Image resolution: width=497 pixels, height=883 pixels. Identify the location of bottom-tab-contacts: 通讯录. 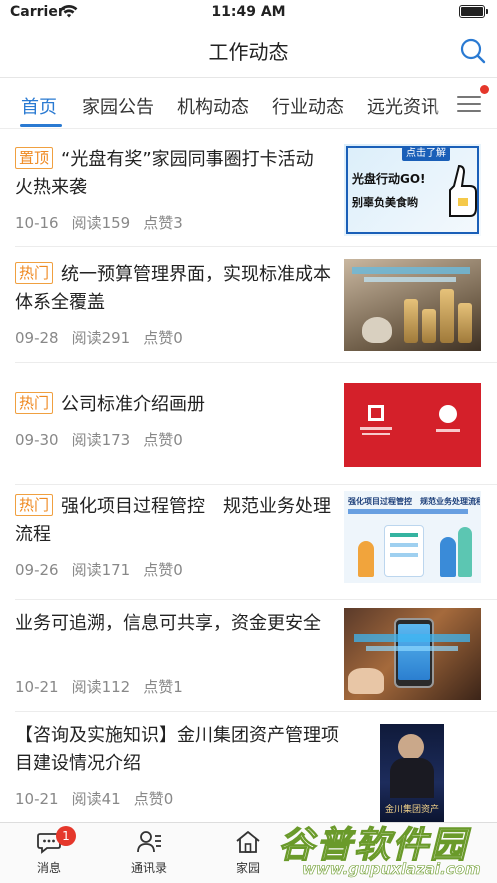
(149, 852).